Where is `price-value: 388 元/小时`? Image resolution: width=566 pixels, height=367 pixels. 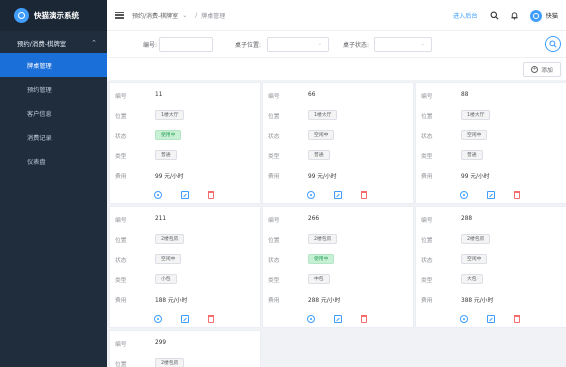
price-value: 388 元/小时 is located at coordinates (477, 300).